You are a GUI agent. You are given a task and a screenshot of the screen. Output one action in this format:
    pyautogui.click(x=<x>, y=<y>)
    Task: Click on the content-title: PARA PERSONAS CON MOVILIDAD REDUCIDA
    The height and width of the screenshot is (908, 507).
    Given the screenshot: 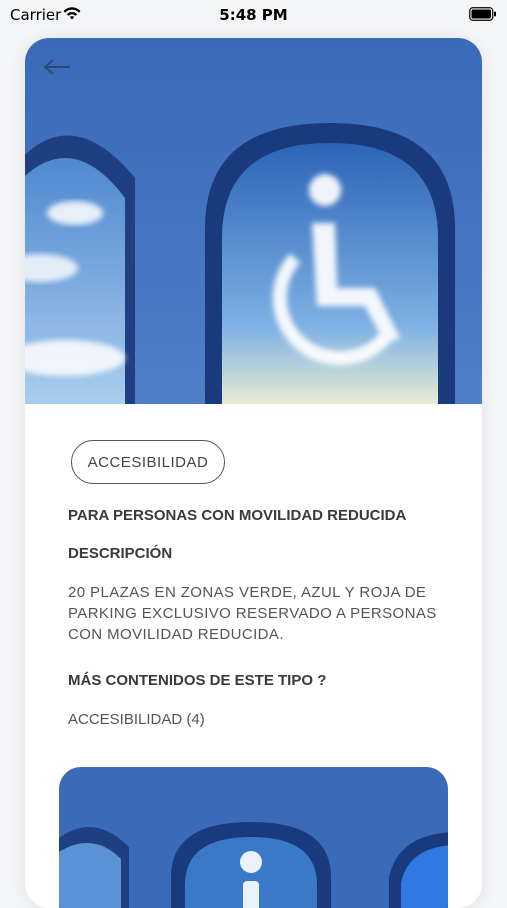 What is the action you would take?
    pyautogui.click(x=237, y=515)
    